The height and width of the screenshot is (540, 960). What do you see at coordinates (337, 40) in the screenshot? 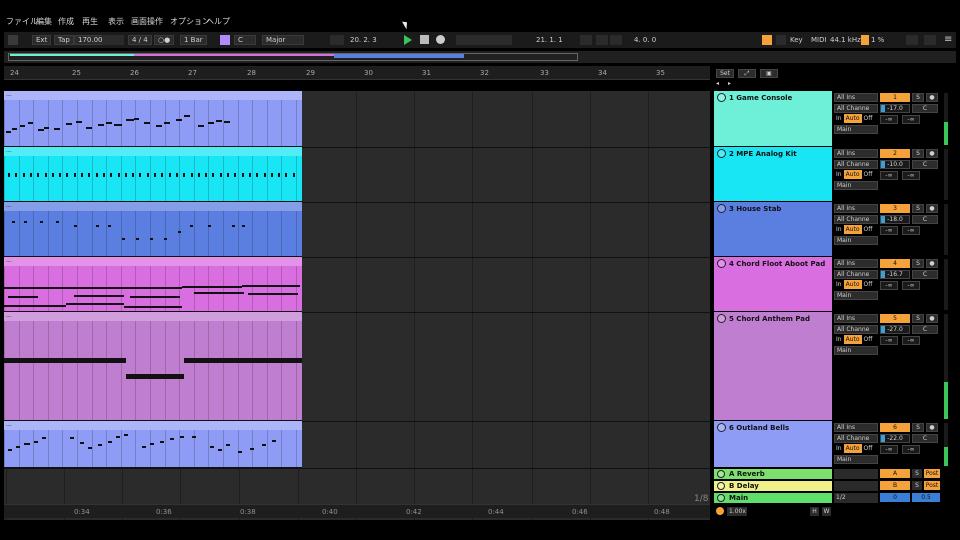
I see `follow-icon` at bounding box center [337, 40].